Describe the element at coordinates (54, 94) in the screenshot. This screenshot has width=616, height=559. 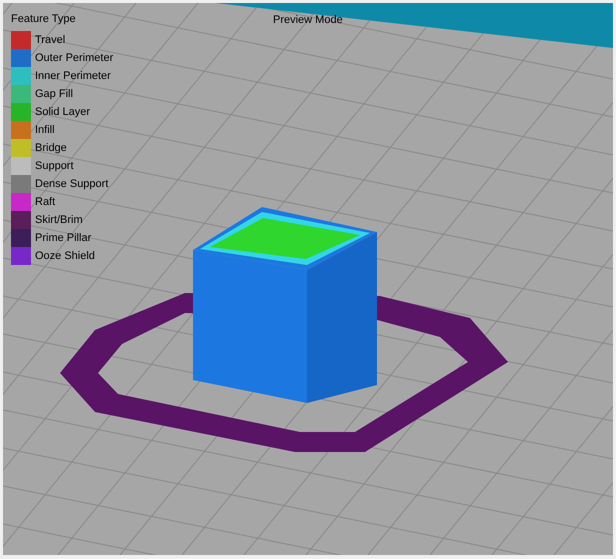
I see `legend-label: Gap Fill` at that location.